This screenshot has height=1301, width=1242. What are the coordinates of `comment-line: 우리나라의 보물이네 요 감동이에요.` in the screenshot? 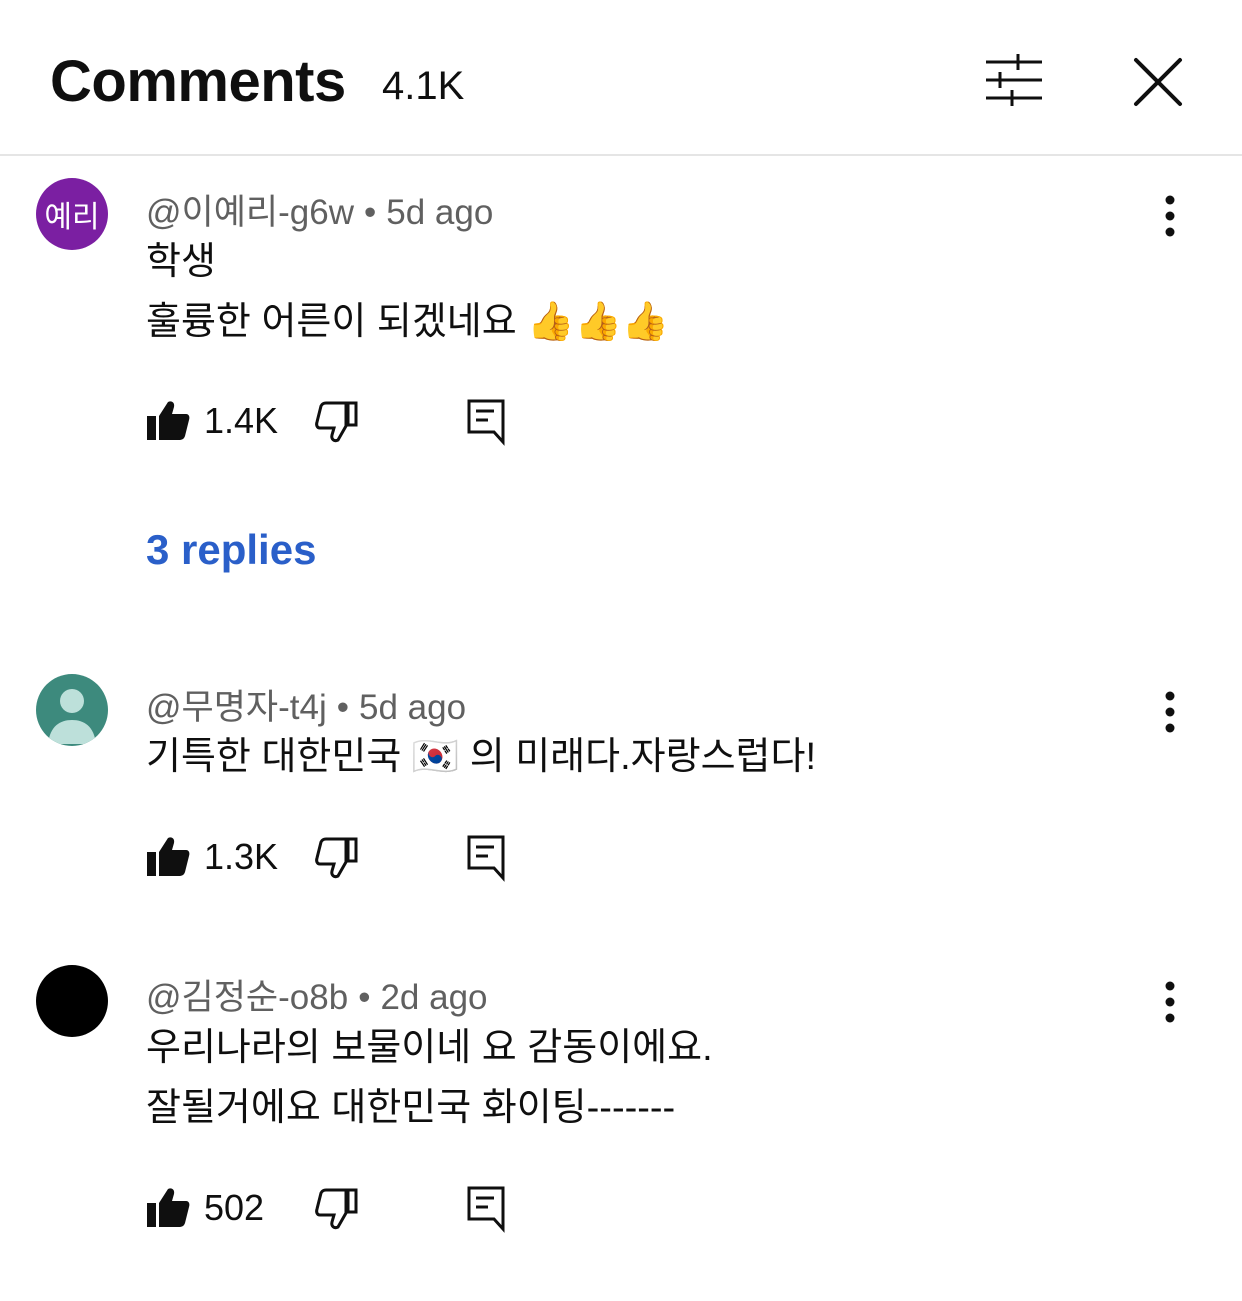 It's located at (429, 1048).